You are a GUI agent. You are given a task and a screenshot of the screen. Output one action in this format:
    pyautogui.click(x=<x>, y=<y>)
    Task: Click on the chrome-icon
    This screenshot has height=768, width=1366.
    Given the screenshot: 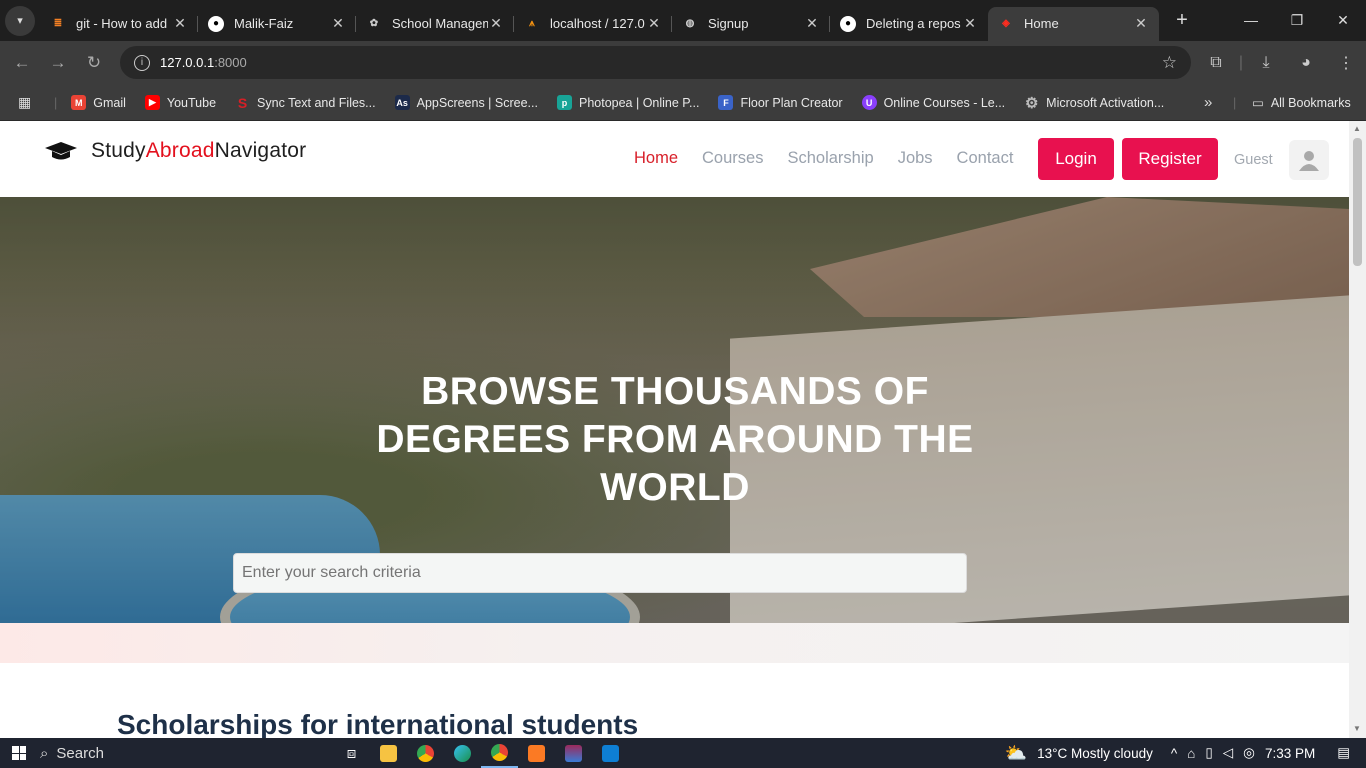 What is the action you would take?
    pyautogui.click(x=425, y=753)
    